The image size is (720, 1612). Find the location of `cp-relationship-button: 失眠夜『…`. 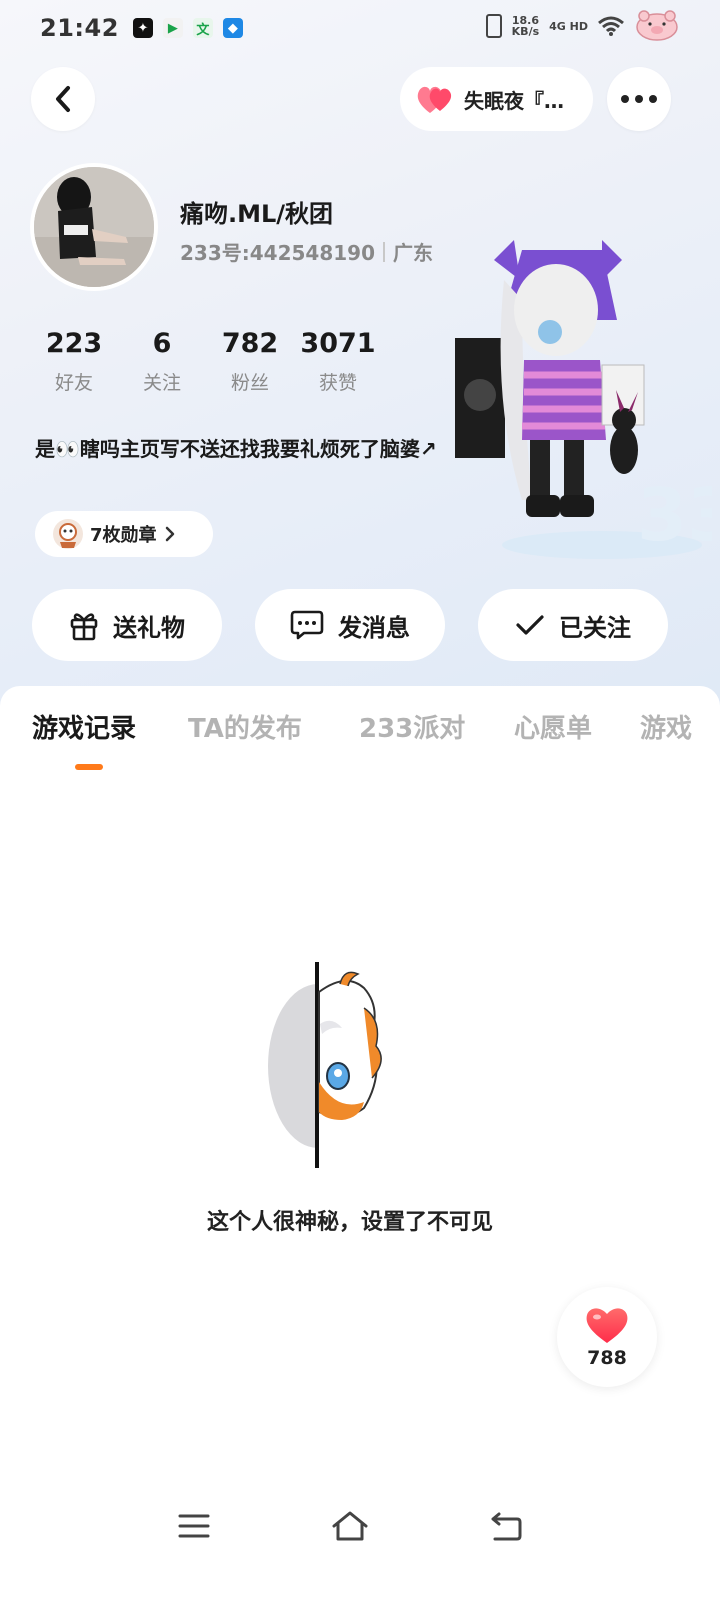

cp-relationship-button: 失眠夜『… is located at coordinates (496, 99).